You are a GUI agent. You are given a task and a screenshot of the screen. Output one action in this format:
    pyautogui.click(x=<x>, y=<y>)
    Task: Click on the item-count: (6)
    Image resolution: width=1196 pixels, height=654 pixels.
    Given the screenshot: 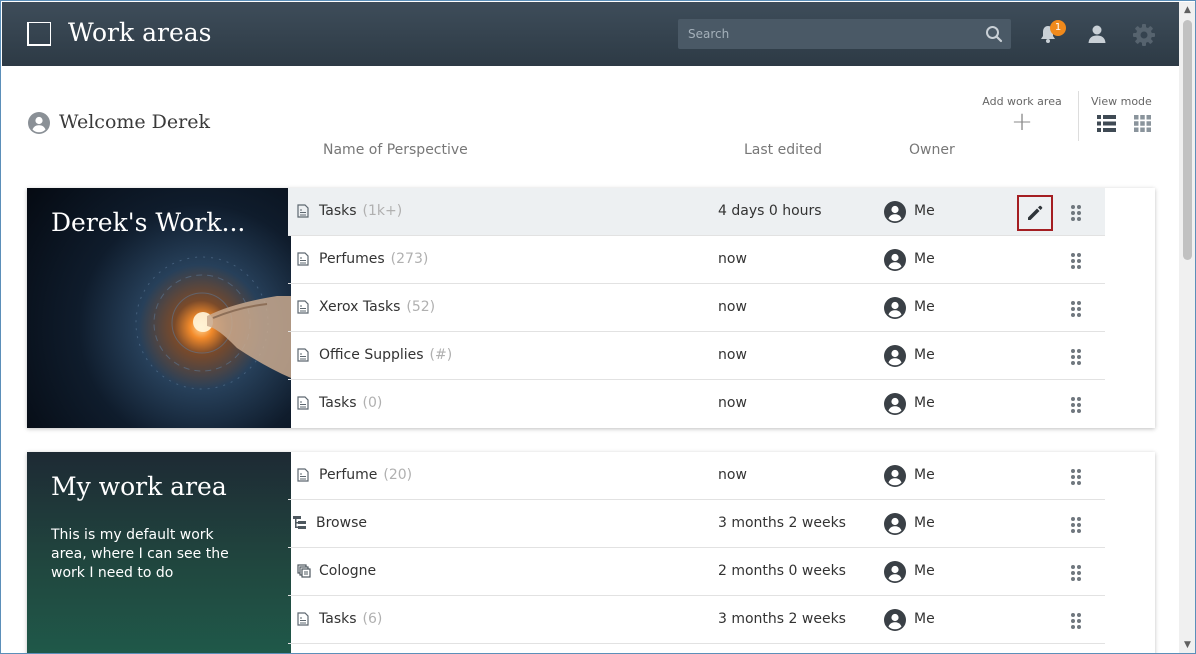 What is the action you would take?
    pyautogui.click(x=372, y=619)
    